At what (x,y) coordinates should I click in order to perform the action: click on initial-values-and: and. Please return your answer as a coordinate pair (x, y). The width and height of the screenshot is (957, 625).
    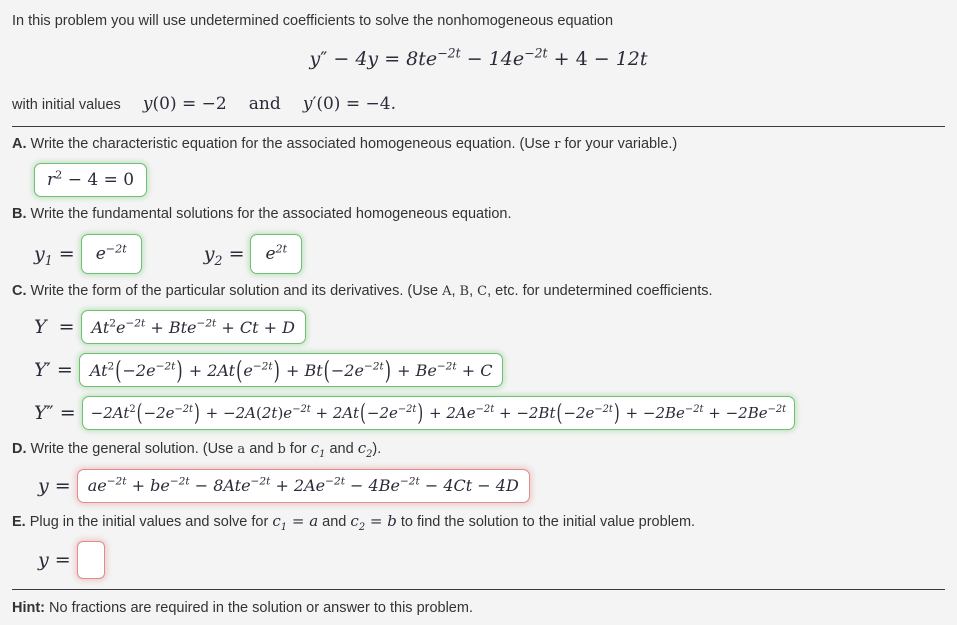
    Looking at the image, I should click on (264, 103).